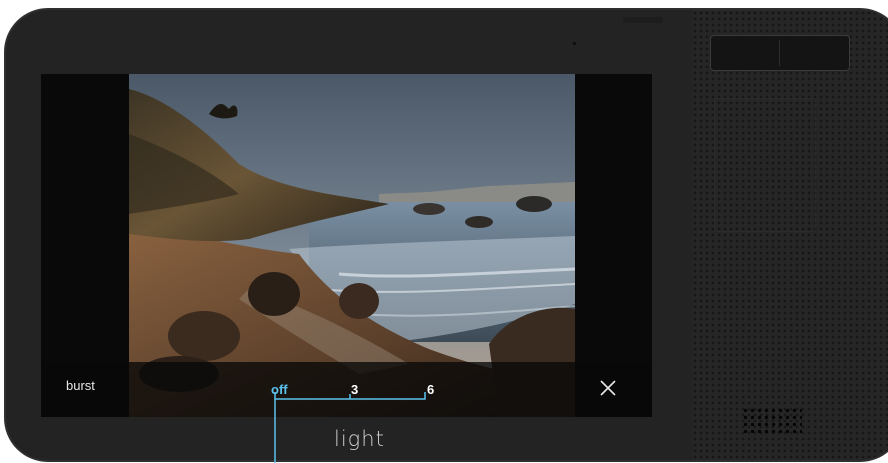 This screenshot has width=888, height=463. I want to click on burst-menu-title: burst, so click(80, 385).